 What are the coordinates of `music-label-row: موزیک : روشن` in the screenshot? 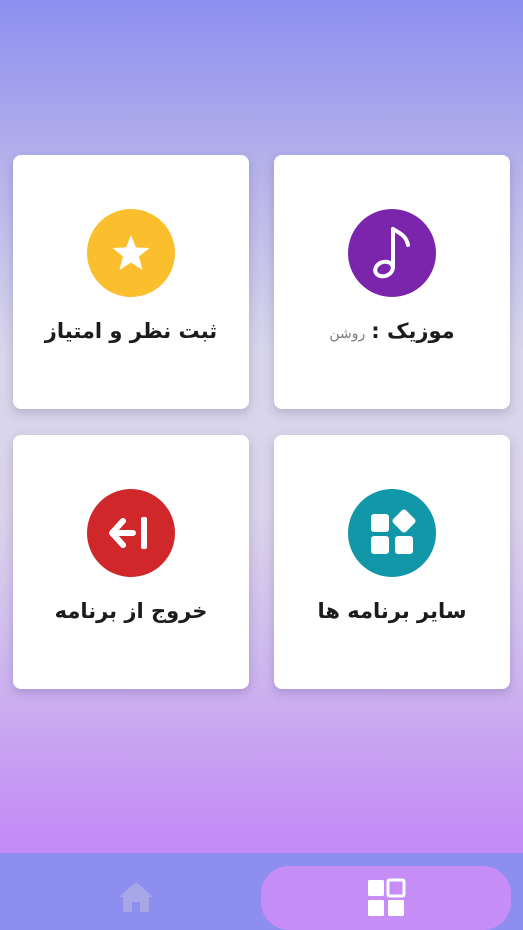 It's located at (392, 331).